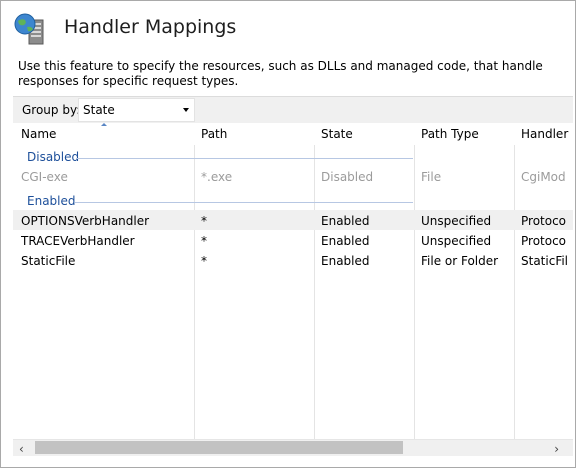 This screenshot has width=576, height=468. Describe the element at coordinates (85, 221) in the screenshot. I see `cell-name: OPTIONSVerbHandler` at that location.